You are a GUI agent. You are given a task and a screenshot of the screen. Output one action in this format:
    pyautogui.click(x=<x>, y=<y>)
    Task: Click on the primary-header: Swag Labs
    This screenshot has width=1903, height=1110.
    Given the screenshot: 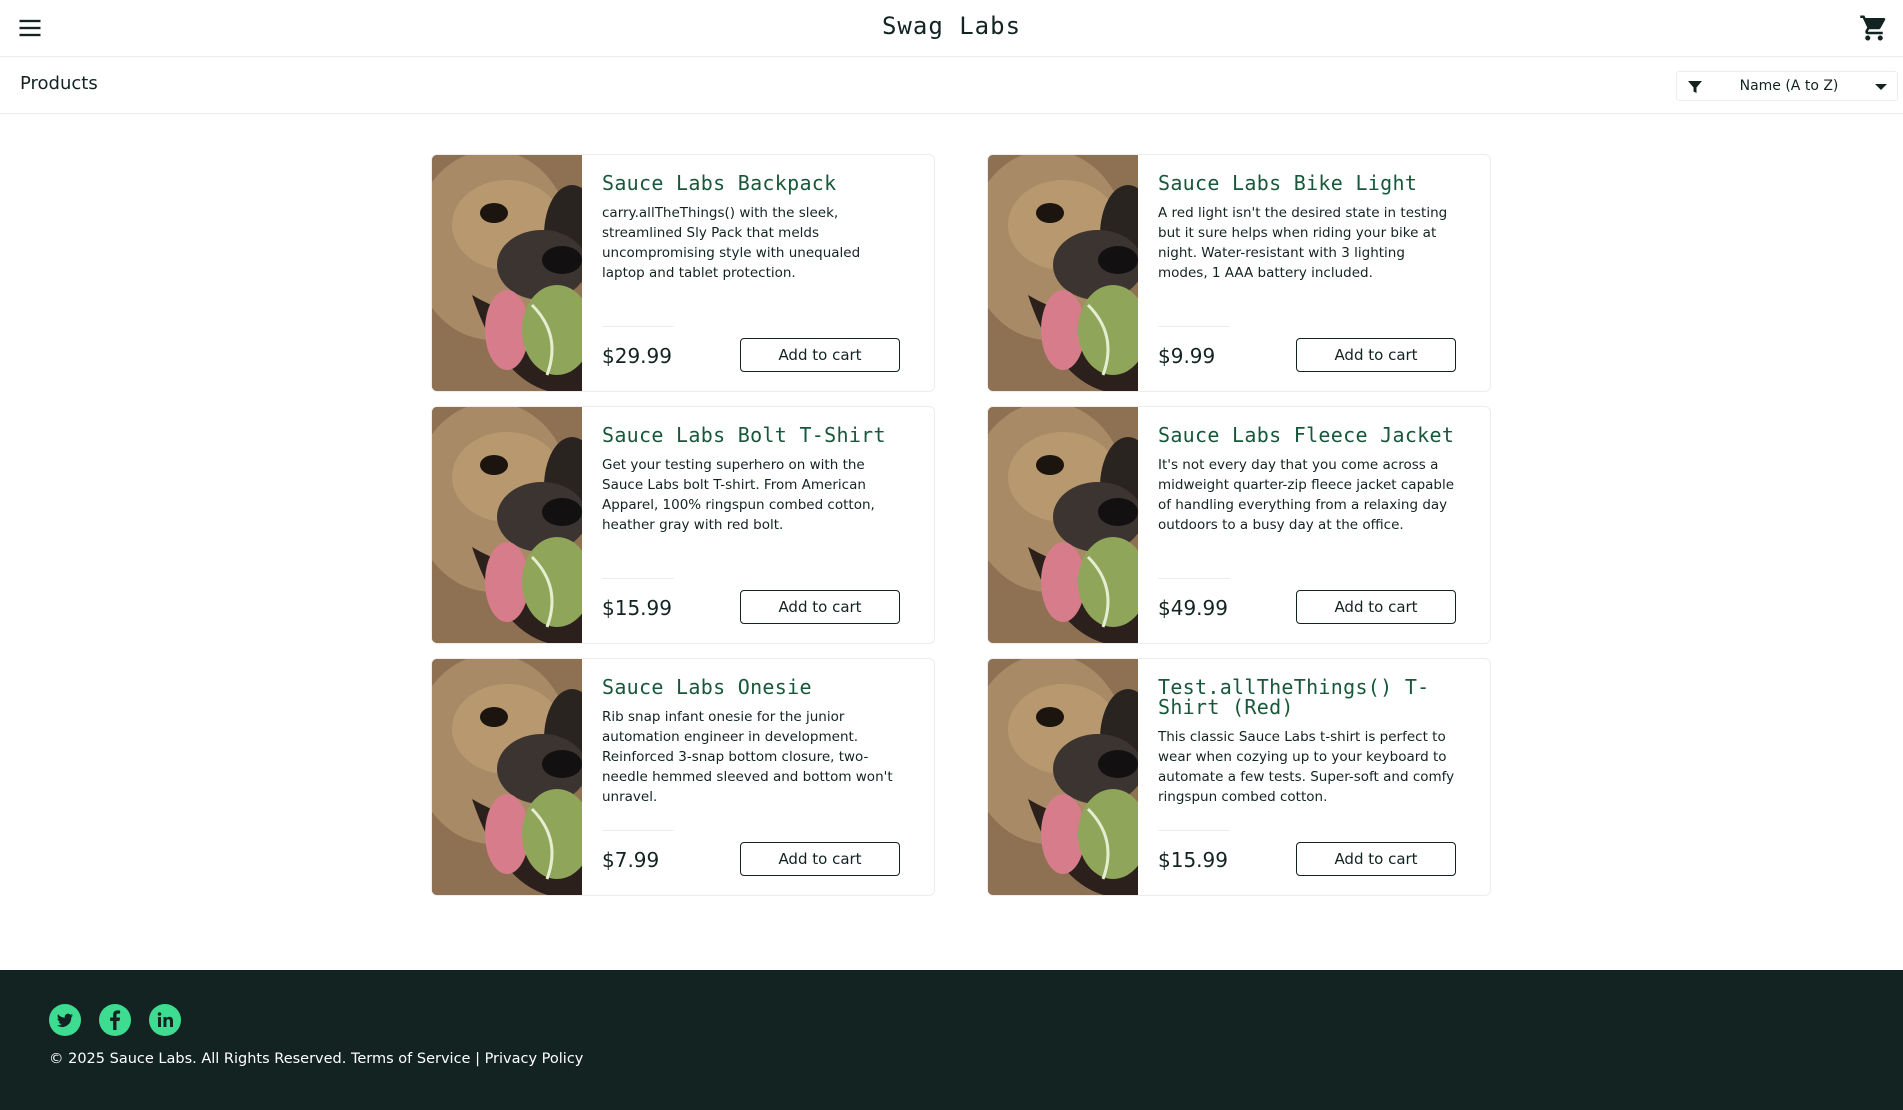 What is the action you would take?
    pyautogui.click(x=951, y=28)
    